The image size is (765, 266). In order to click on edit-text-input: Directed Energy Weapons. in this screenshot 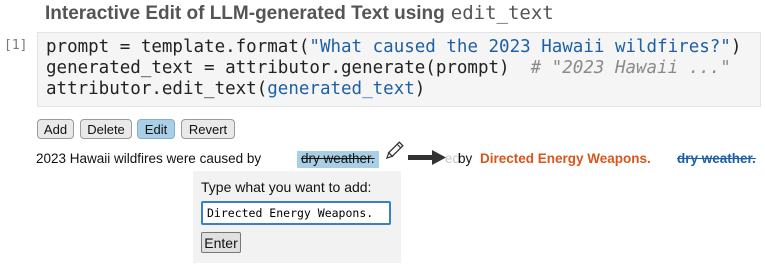, I will do `click(296, 213)`.